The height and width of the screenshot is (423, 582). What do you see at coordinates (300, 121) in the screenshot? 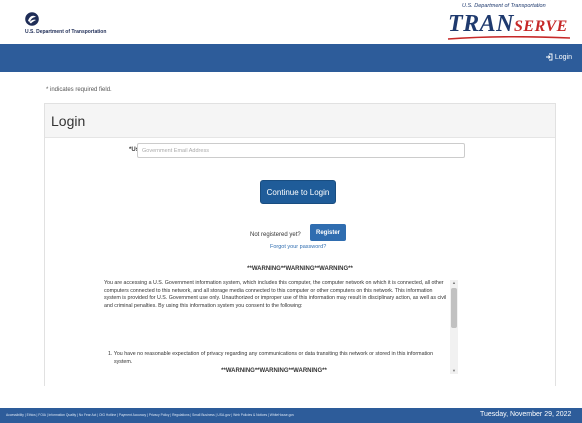
I see `login-panel-header: Login` at bounding box center [300, 121].